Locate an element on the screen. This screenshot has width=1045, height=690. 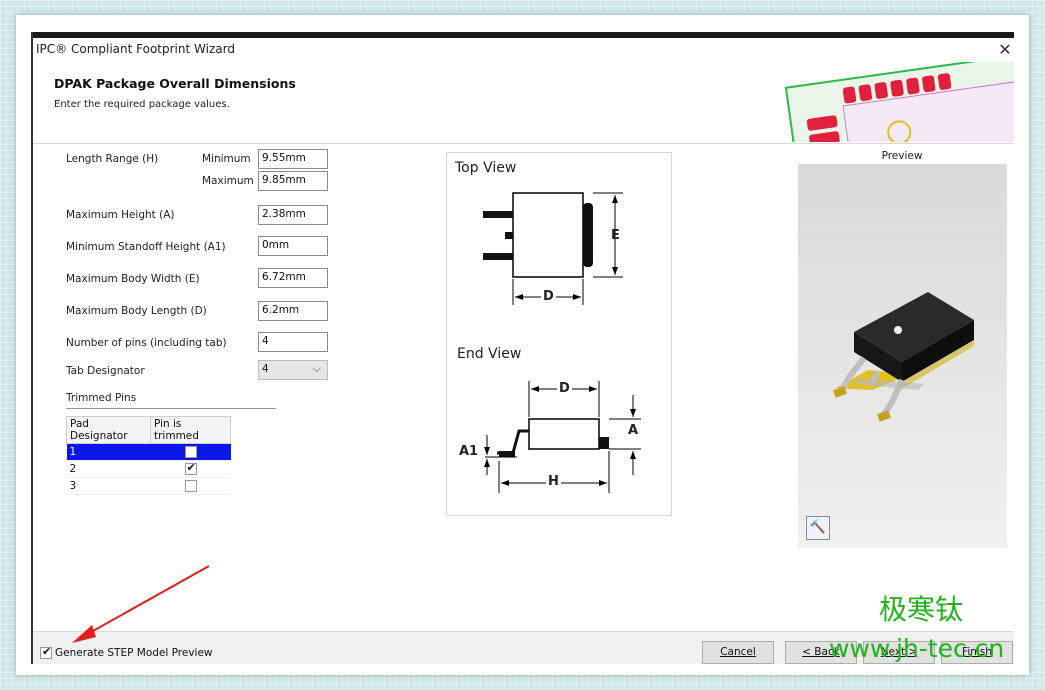
watermark-url: www.jh-tec.cn is located at coordinates (917, 648).